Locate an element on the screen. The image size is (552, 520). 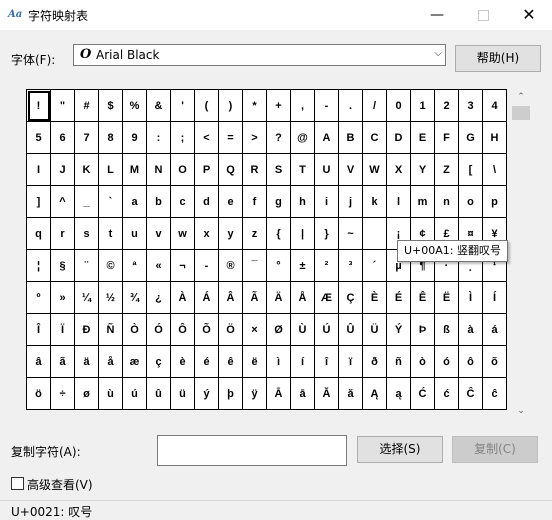
character-cell: * is located at coordinates (254, 105).